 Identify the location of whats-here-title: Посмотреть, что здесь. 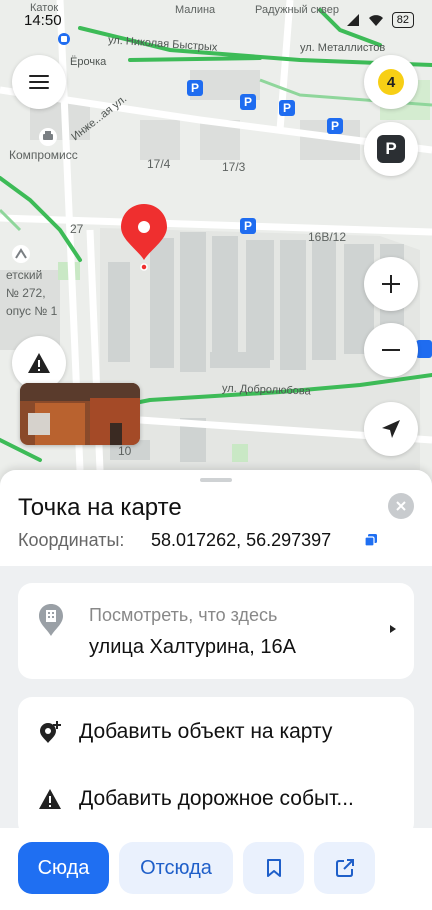
(183, 615).